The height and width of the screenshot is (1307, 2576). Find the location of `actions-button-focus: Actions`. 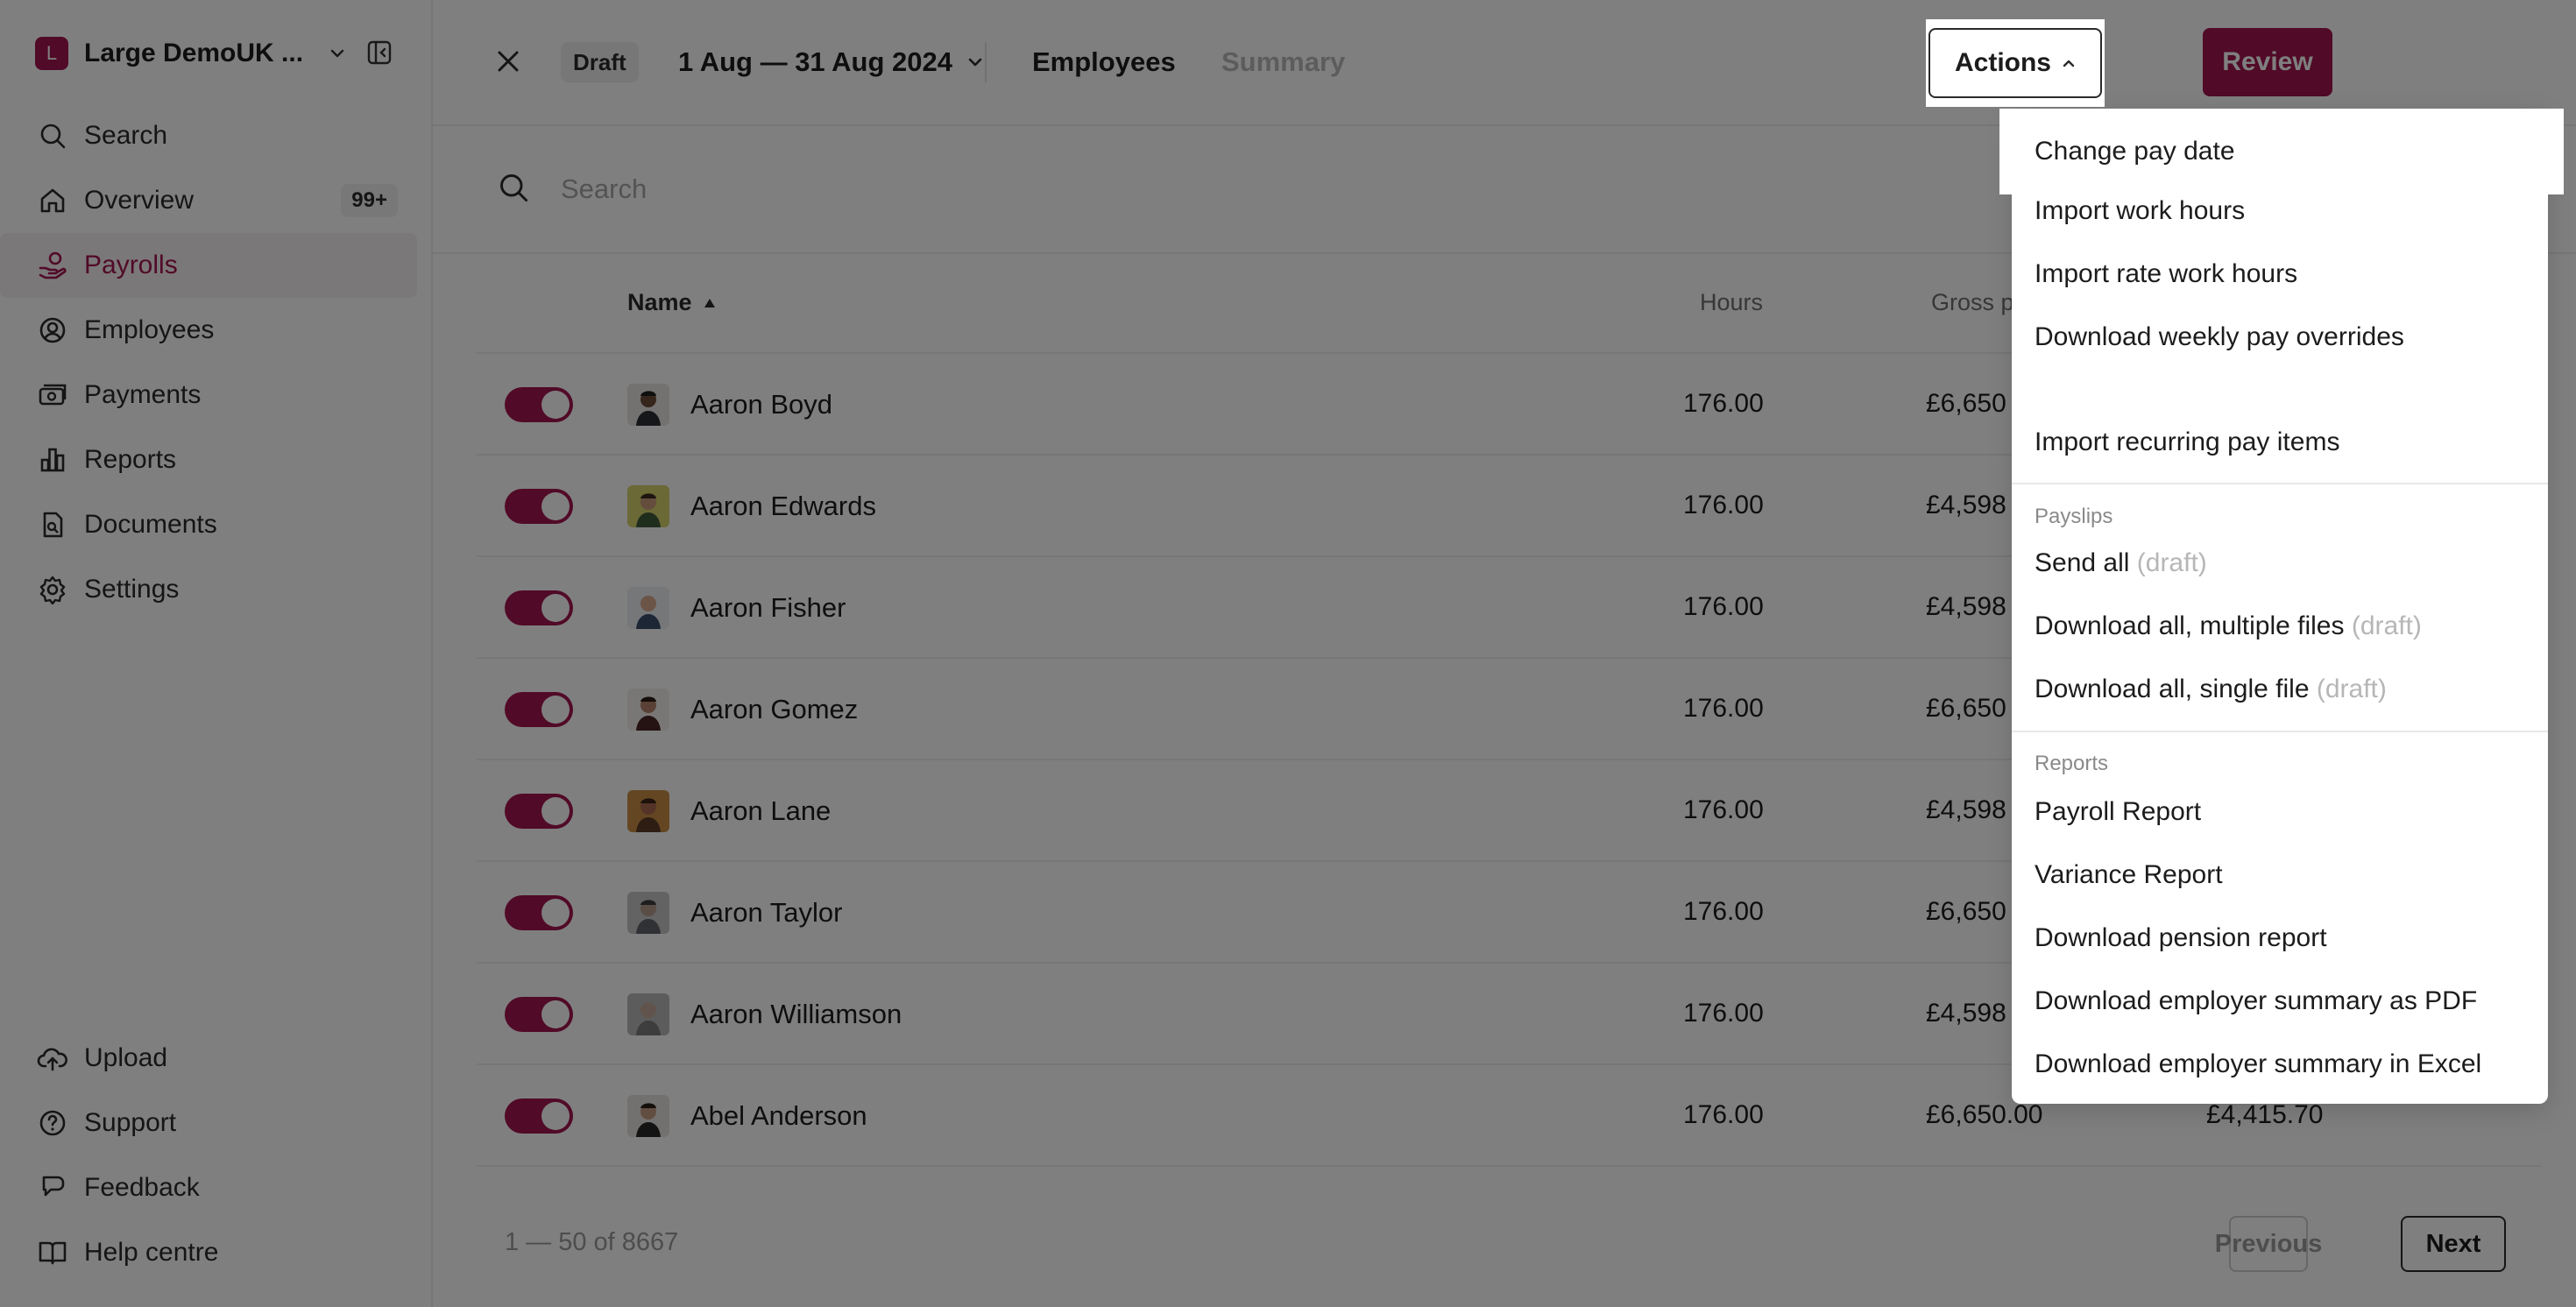

actions-button-focus: Actions is located at coordinates (2015, 63).